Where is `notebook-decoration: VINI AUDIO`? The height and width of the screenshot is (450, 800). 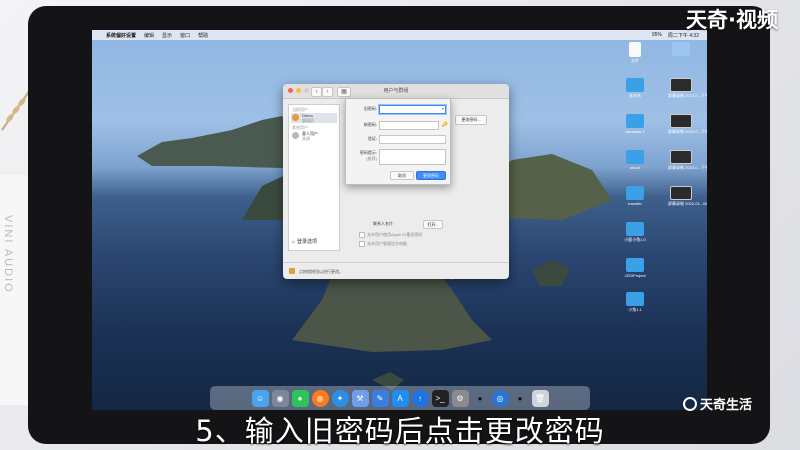
notebook-decoration: VINI AUDIO is located at coordinates (15, 290).